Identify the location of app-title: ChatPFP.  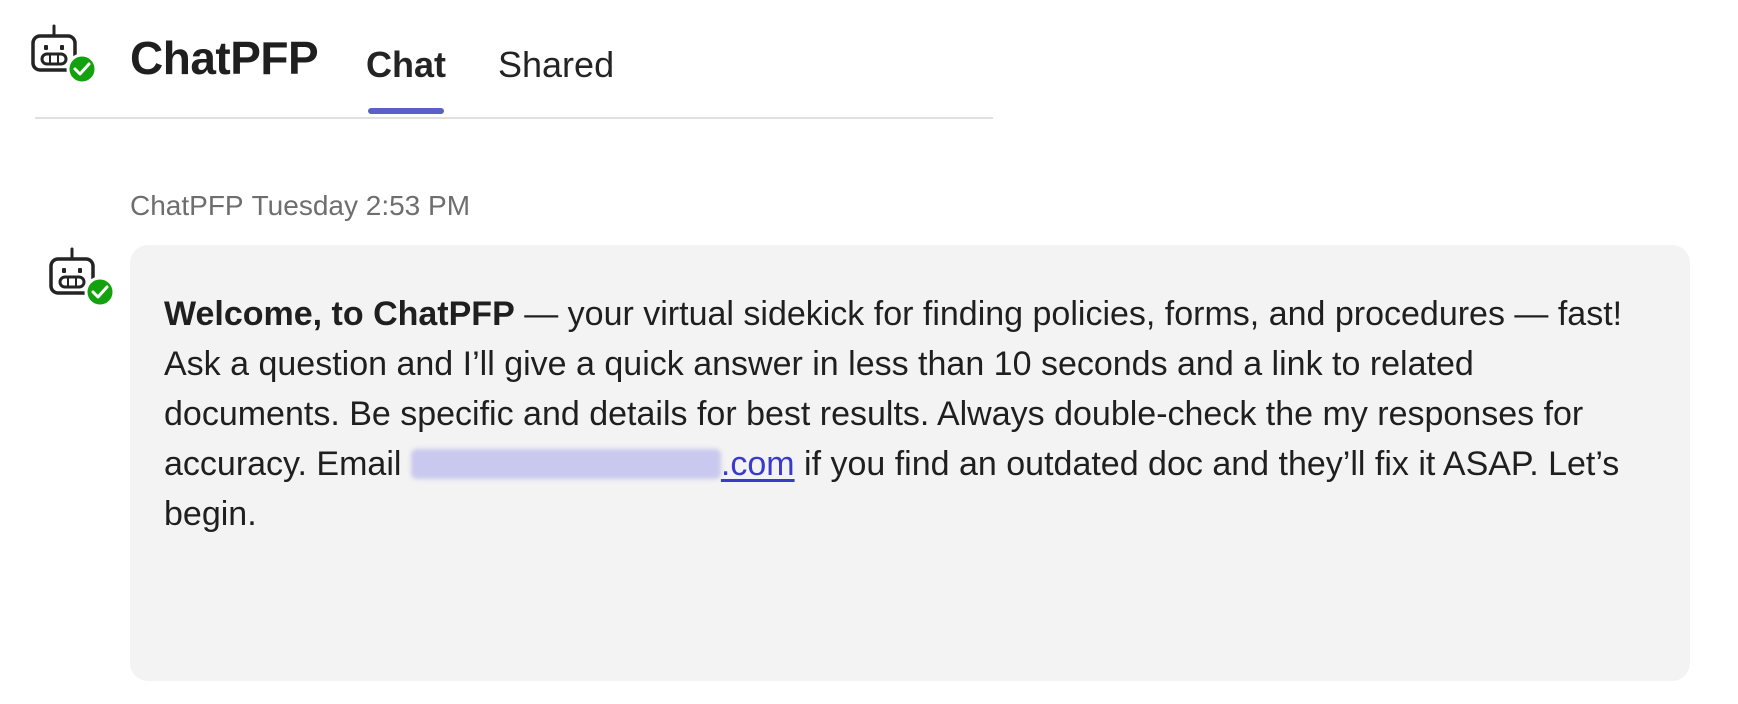
(224, 58).